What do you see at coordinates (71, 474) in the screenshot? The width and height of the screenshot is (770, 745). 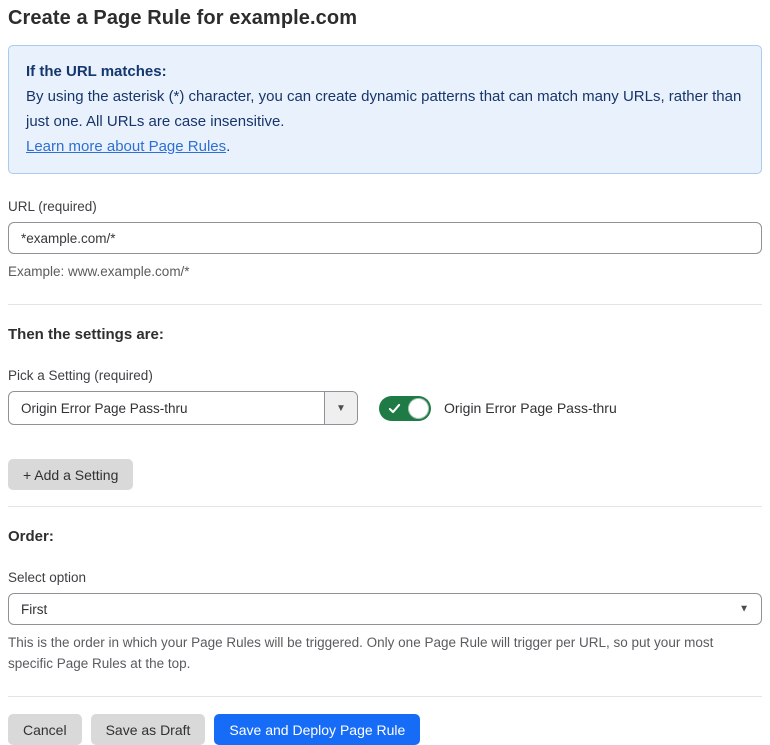 I see `add-setting-button: + Add a Setting` at bounding box center [71, 474].